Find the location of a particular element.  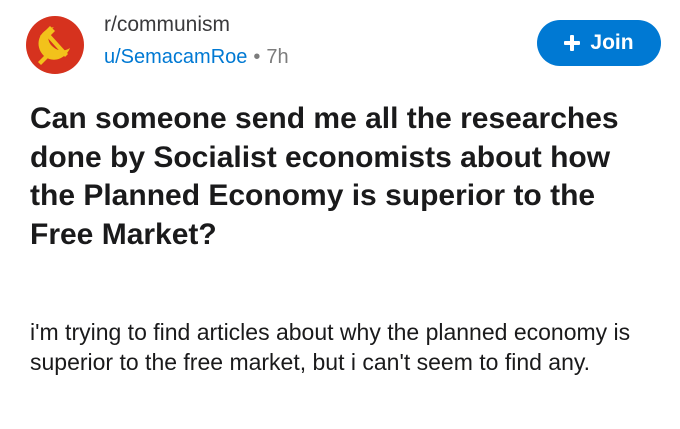

post-age: 7h is located at coordinates (277, 57).